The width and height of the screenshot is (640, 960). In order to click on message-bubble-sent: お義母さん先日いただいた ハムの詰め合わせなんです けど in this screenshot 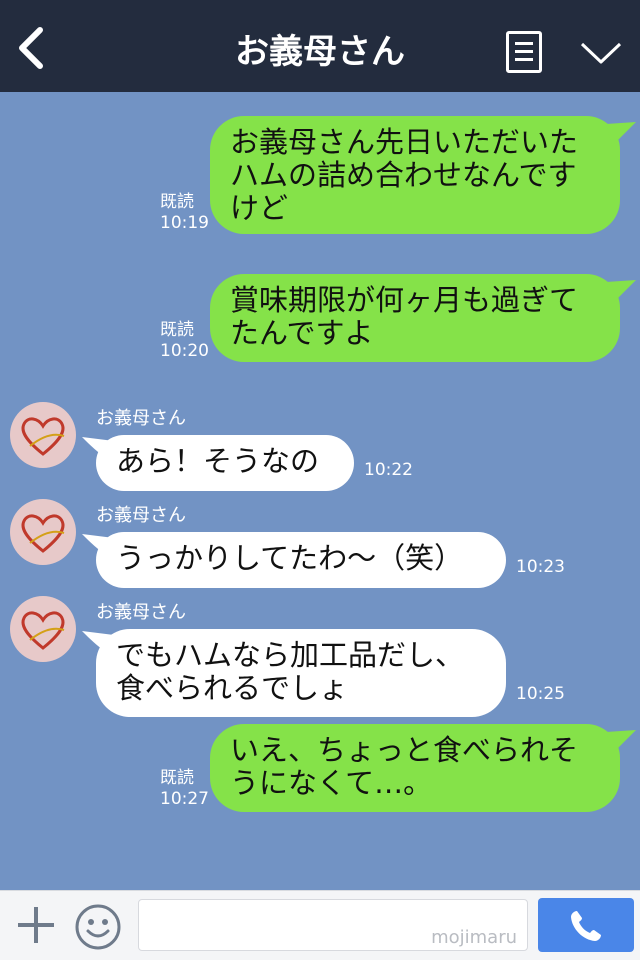, I will do `click(423, 175)`.